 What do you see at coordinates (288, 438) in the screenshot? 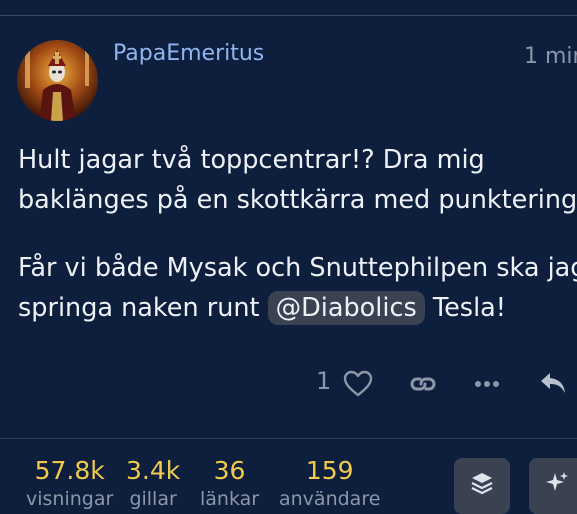
I see `bottom-divider` at bounding box center [288, 438].